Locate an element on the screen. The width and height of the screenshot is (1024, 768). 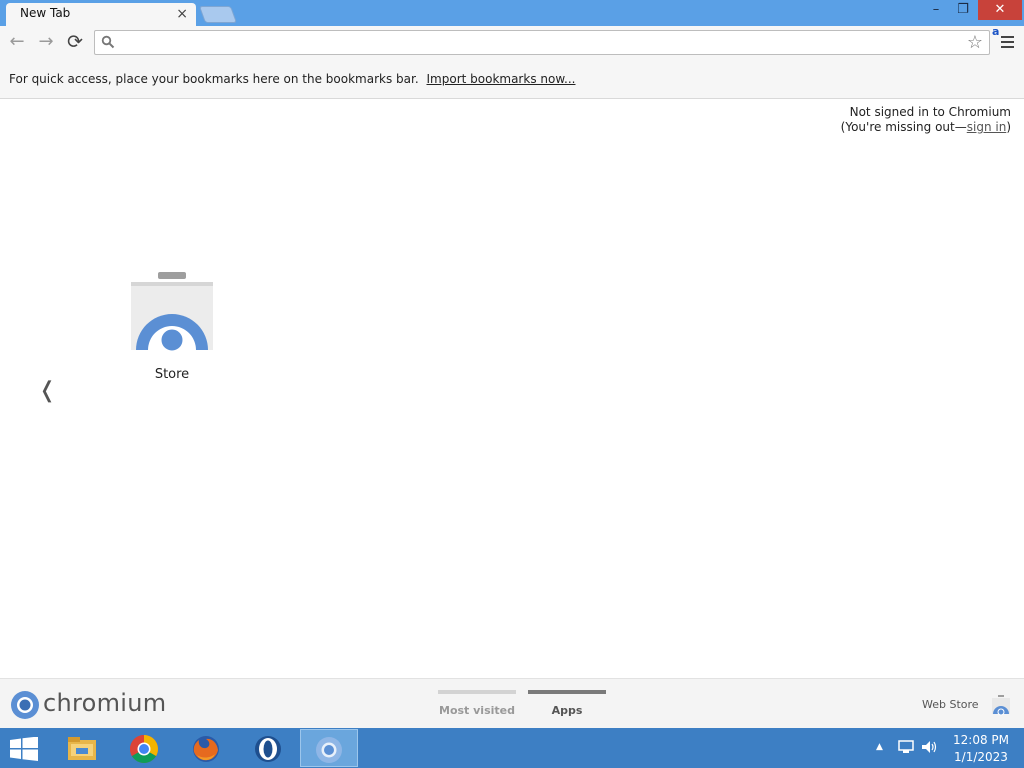
volume-icon is located at coordinates (930, 747).